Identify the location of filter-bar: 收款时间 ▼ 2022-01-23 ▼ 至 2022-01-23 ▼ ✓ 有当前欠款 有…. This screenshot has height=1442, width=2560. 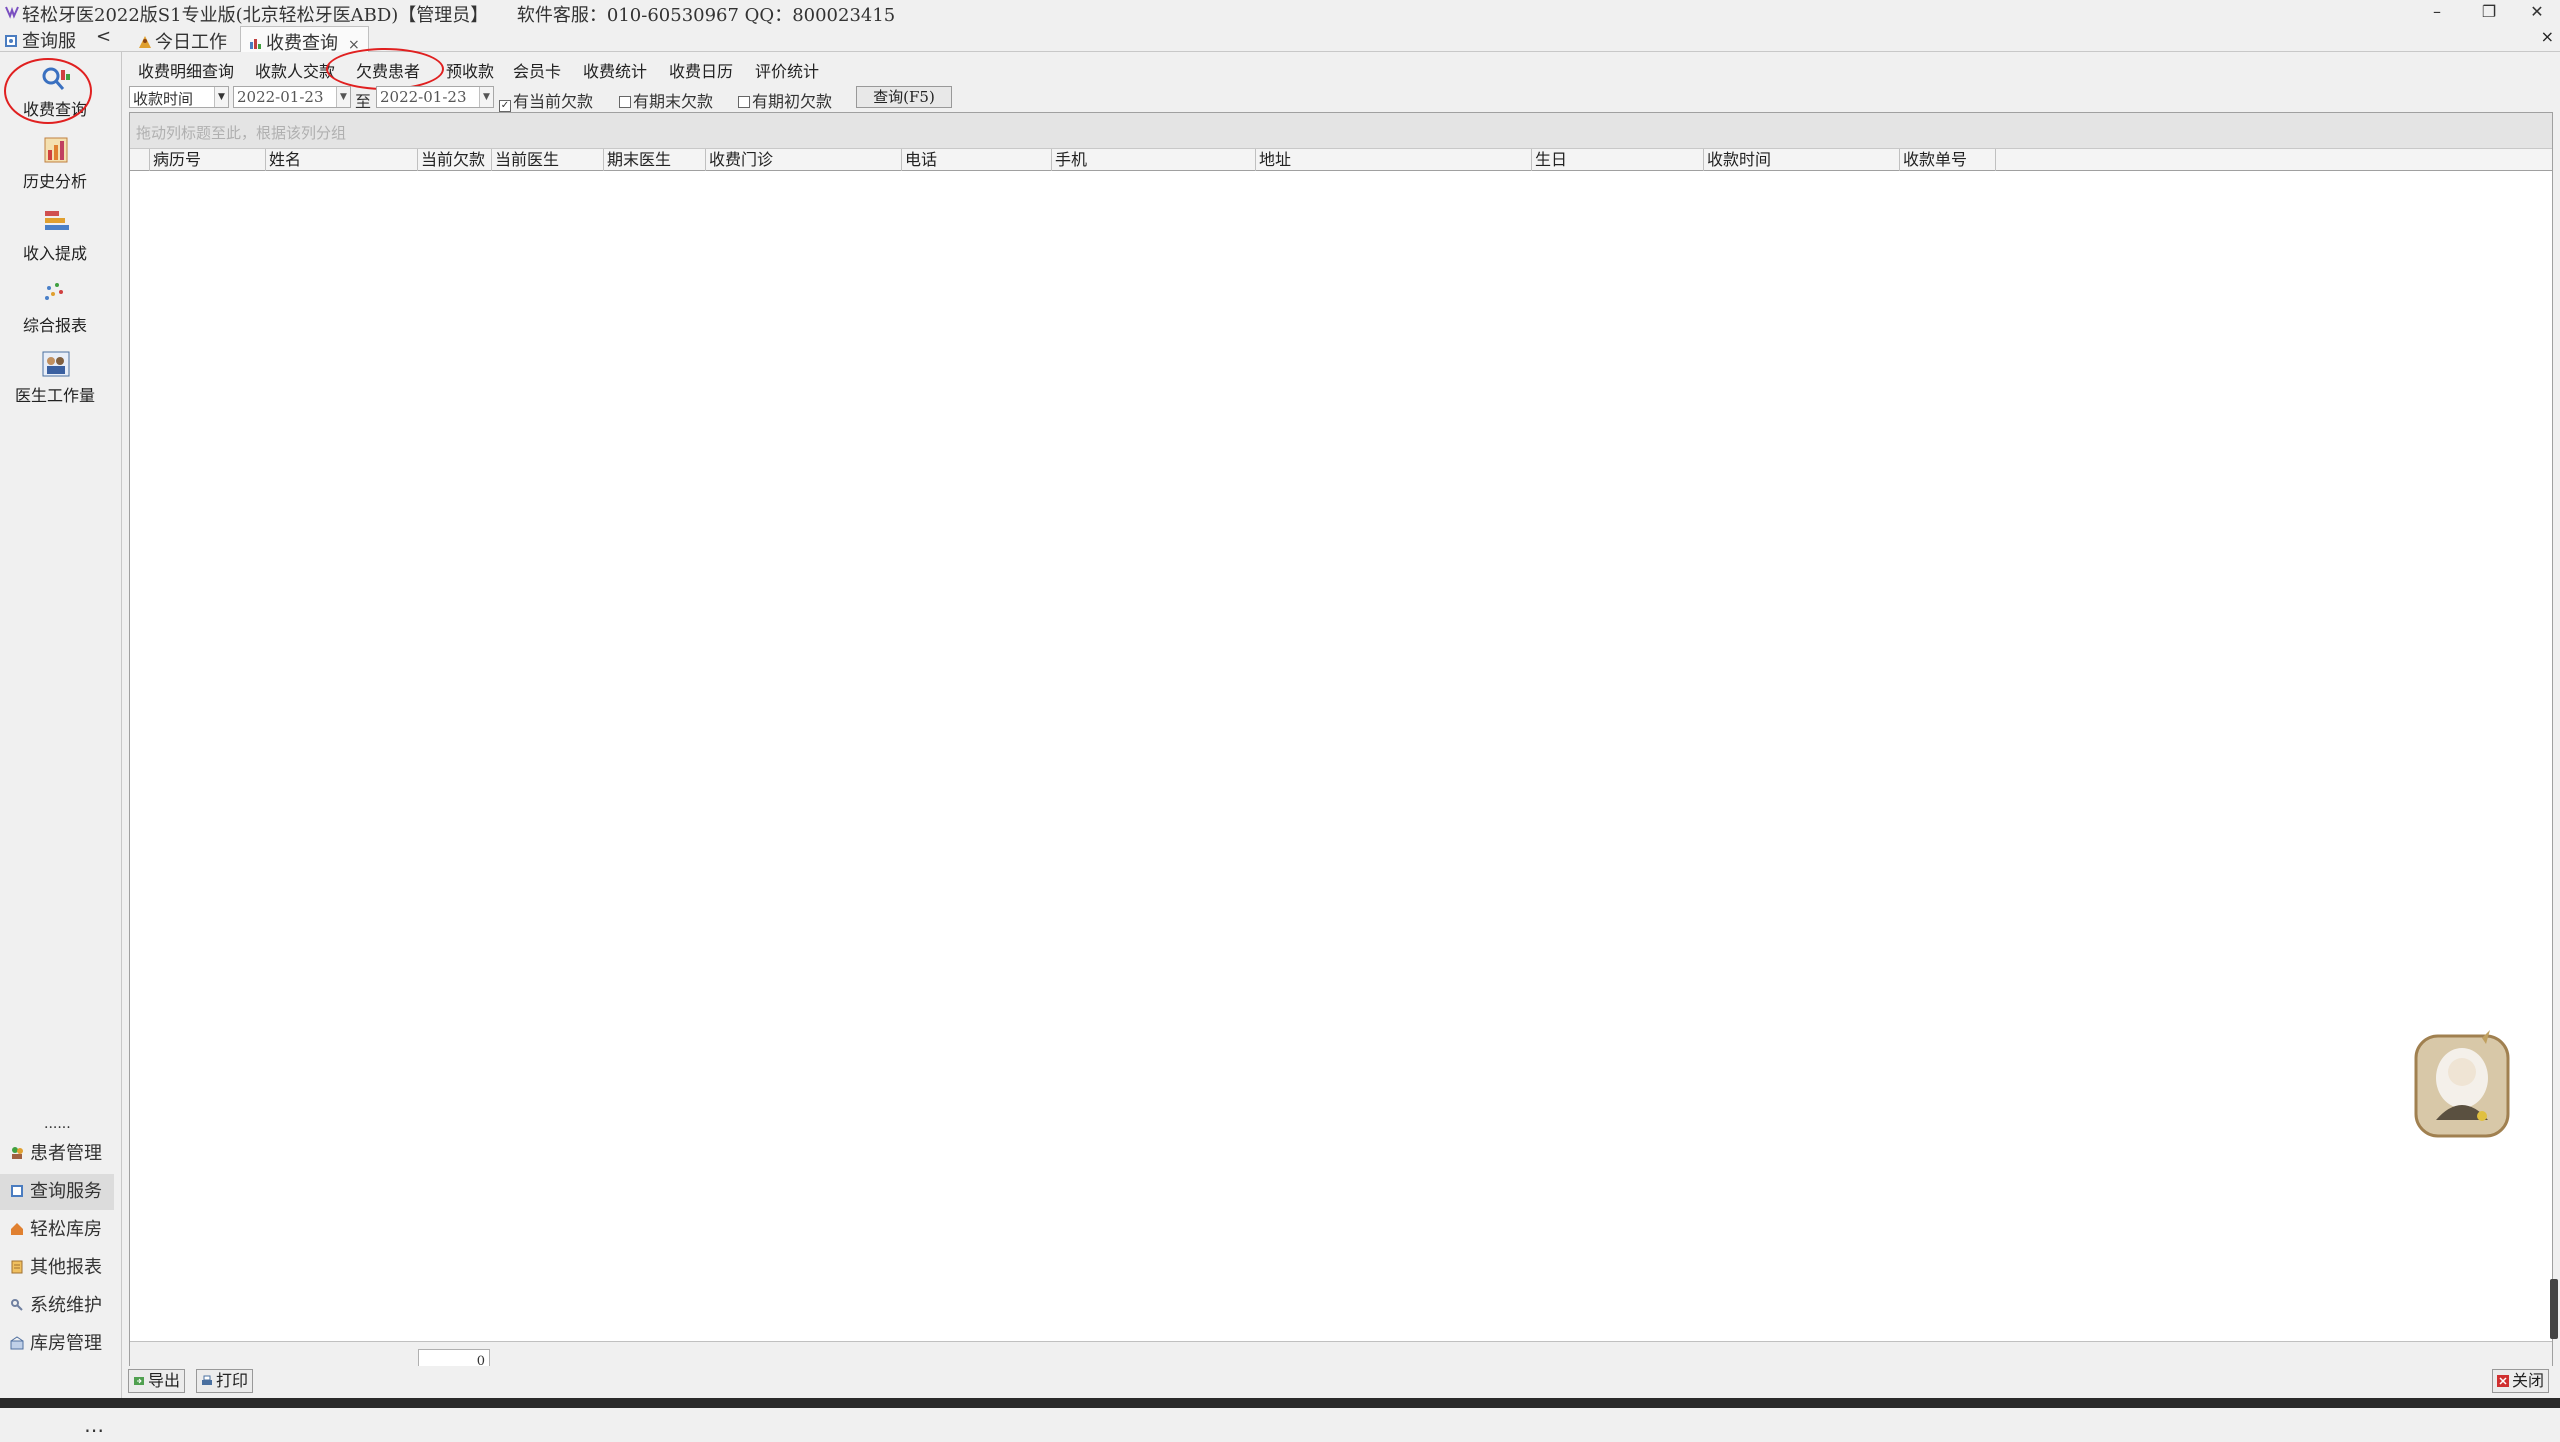
(1341, 98).